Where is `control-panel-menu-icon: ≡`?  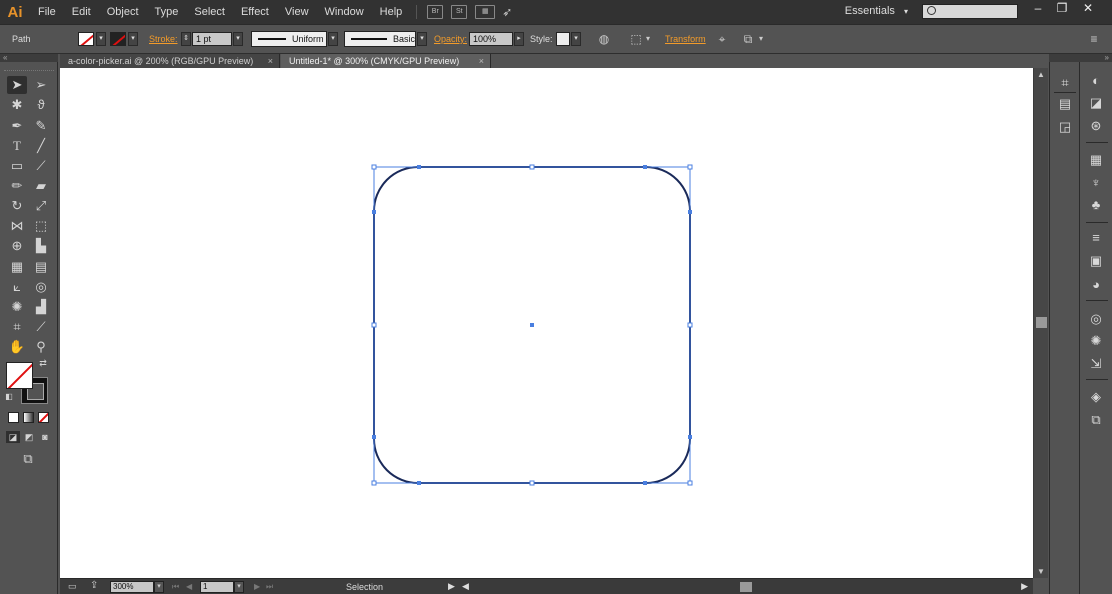 control-panel-menu-icon: ≡ is located at coordinates (1094, 39).